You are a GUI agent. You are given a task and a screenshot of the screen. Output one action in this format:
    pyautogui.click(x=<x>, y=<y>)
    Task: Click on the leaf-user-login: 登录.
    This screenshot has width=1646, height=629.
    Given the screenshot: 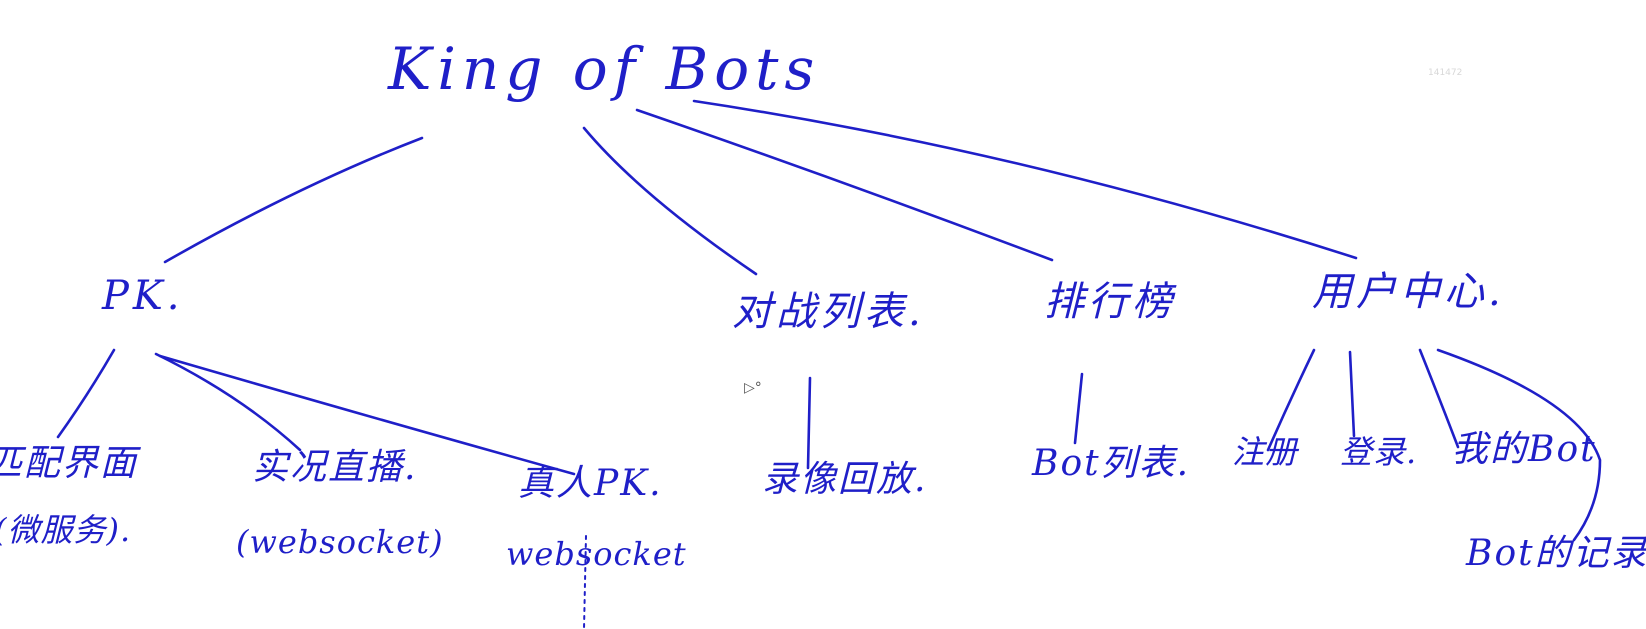 What is the action you would take?
    pyautogui.click(x=1379, y=452)
    